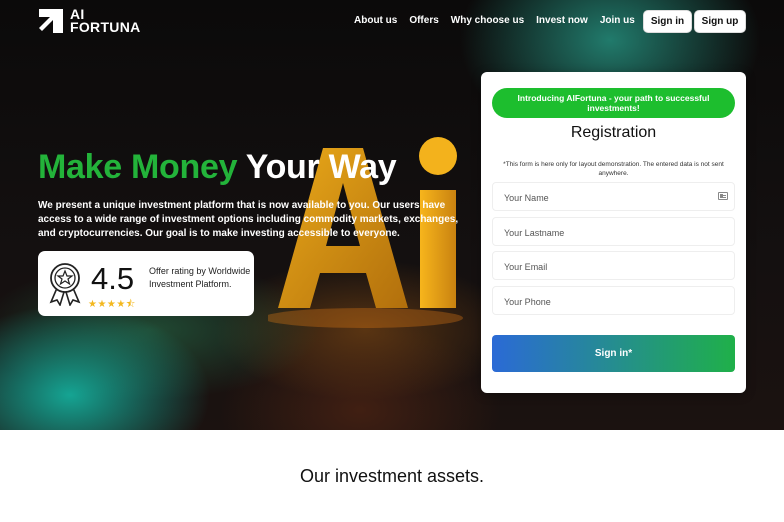 The width and height of the screenshot is (784, 522). What do you see at coordinates (599, 232) in the screenshot?
I see `lastname-input` at bounding box center [599, 232].